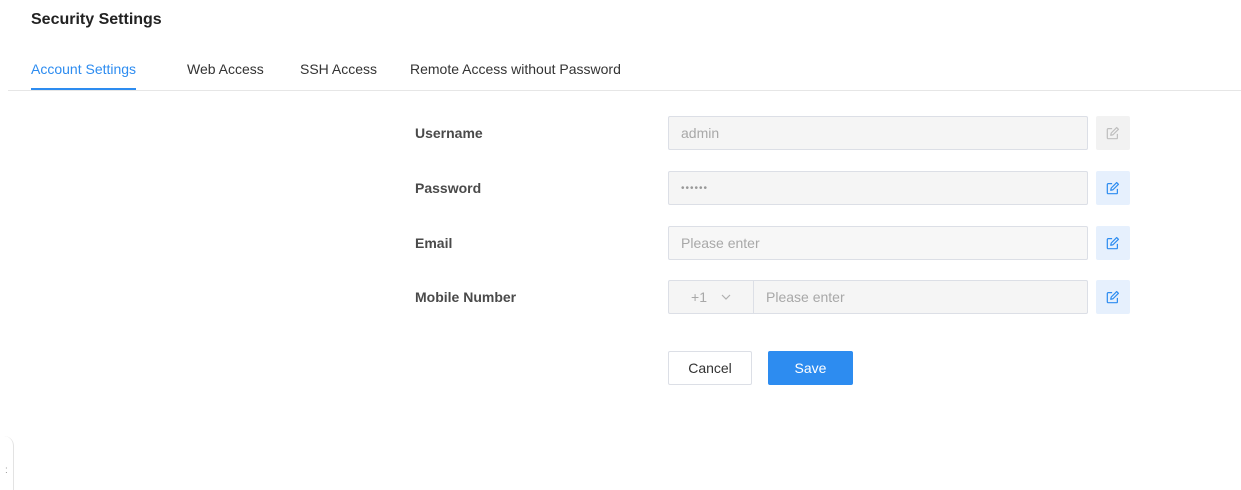 Image resolution: width=1241 pixels, height=490 pixels. I want to click on save-button: Save, so click(810, 368).